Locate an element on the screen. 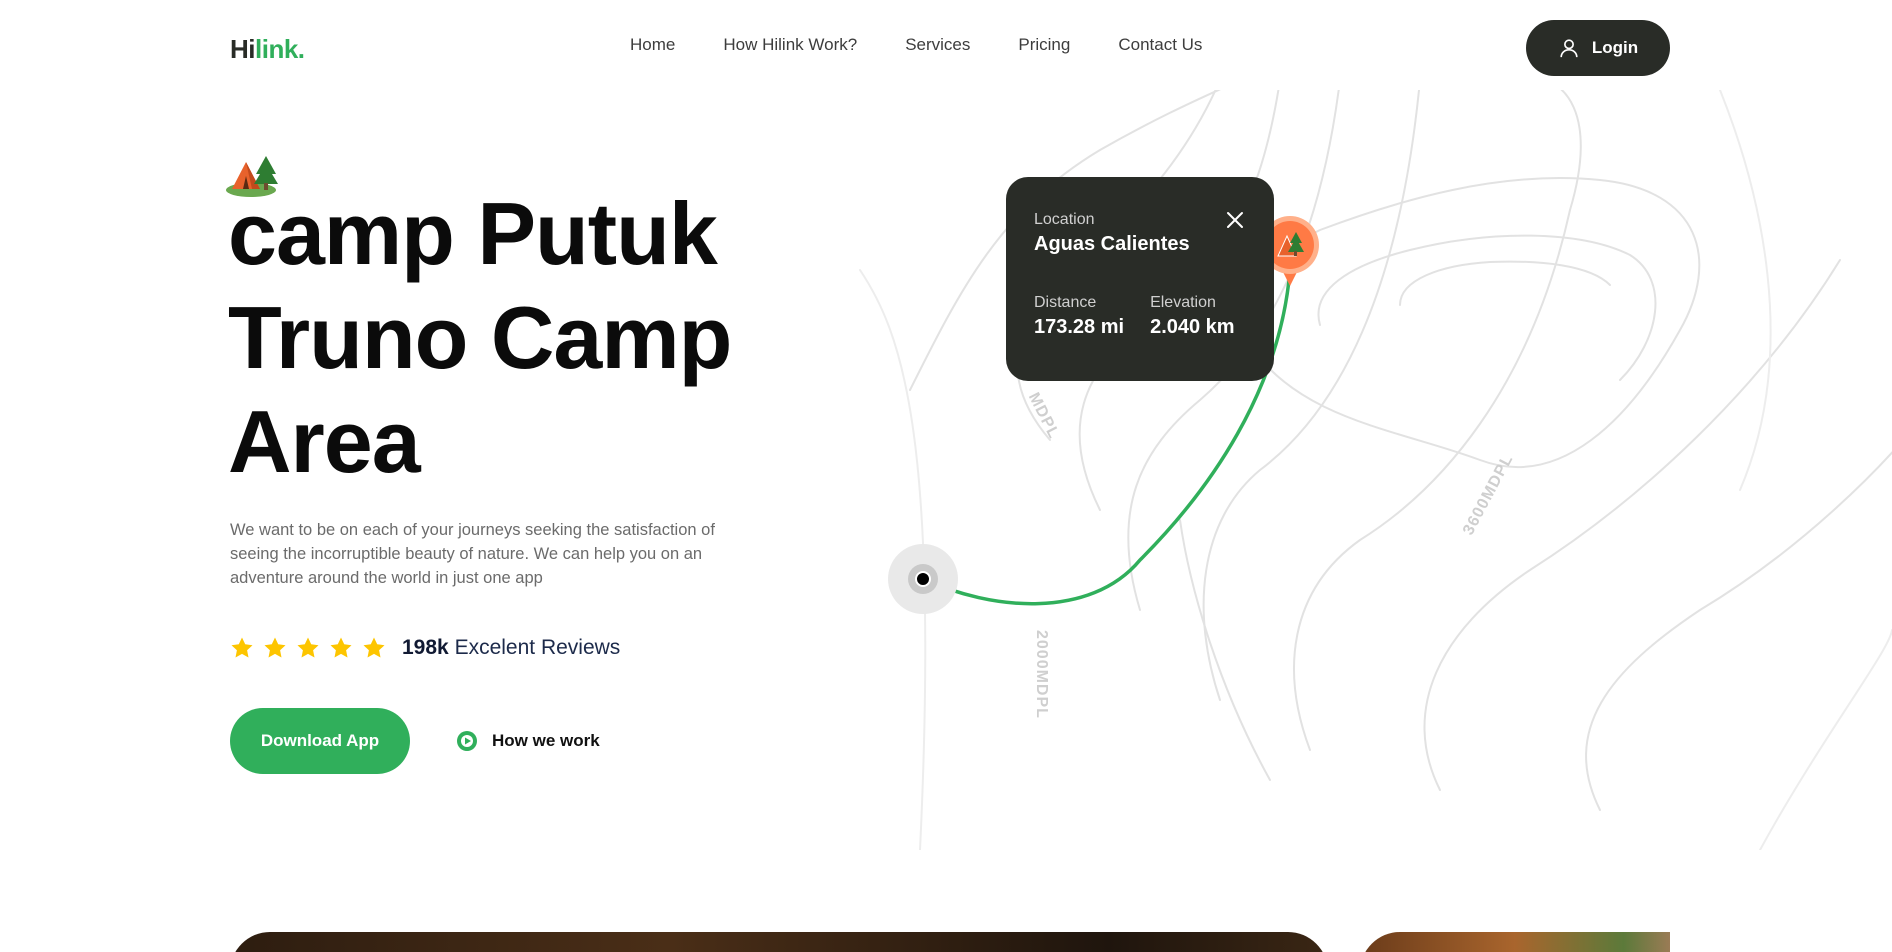  how-we-work-label: How we work is located at coordinates (546, 740).